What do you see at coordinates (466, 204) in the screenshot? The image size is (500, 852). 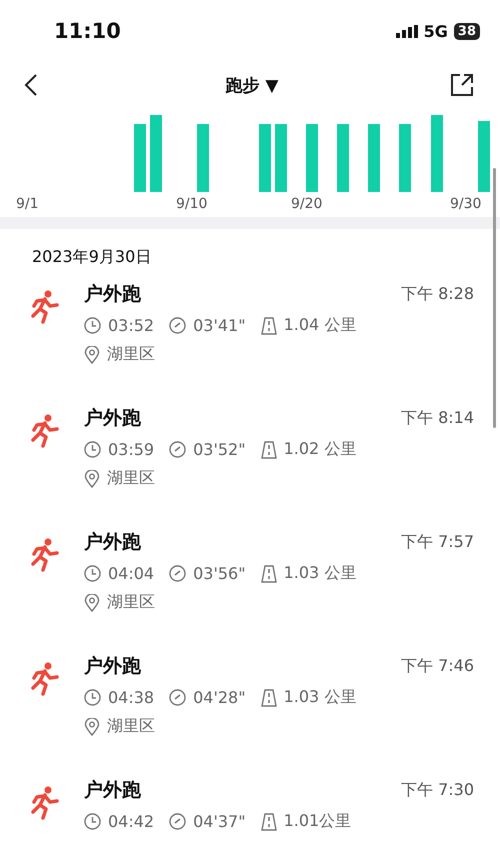 I see `date-label: 9/30` at bounding box center [466, 204].